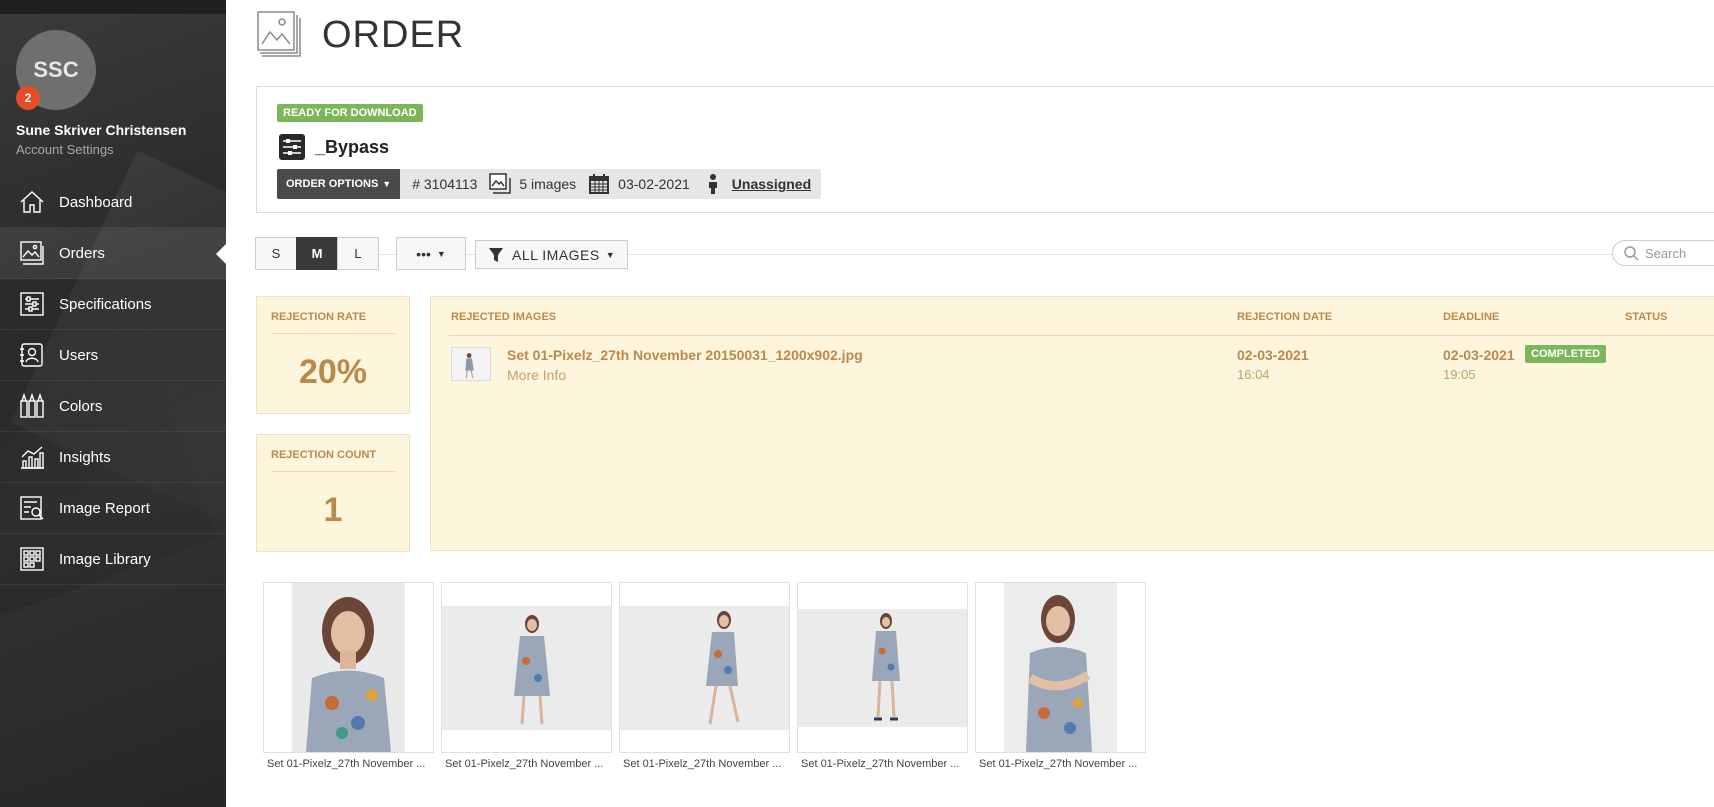  I want to click on ready-for-download-badge: READY FOR DOWNLOAD, so click(350, 113).